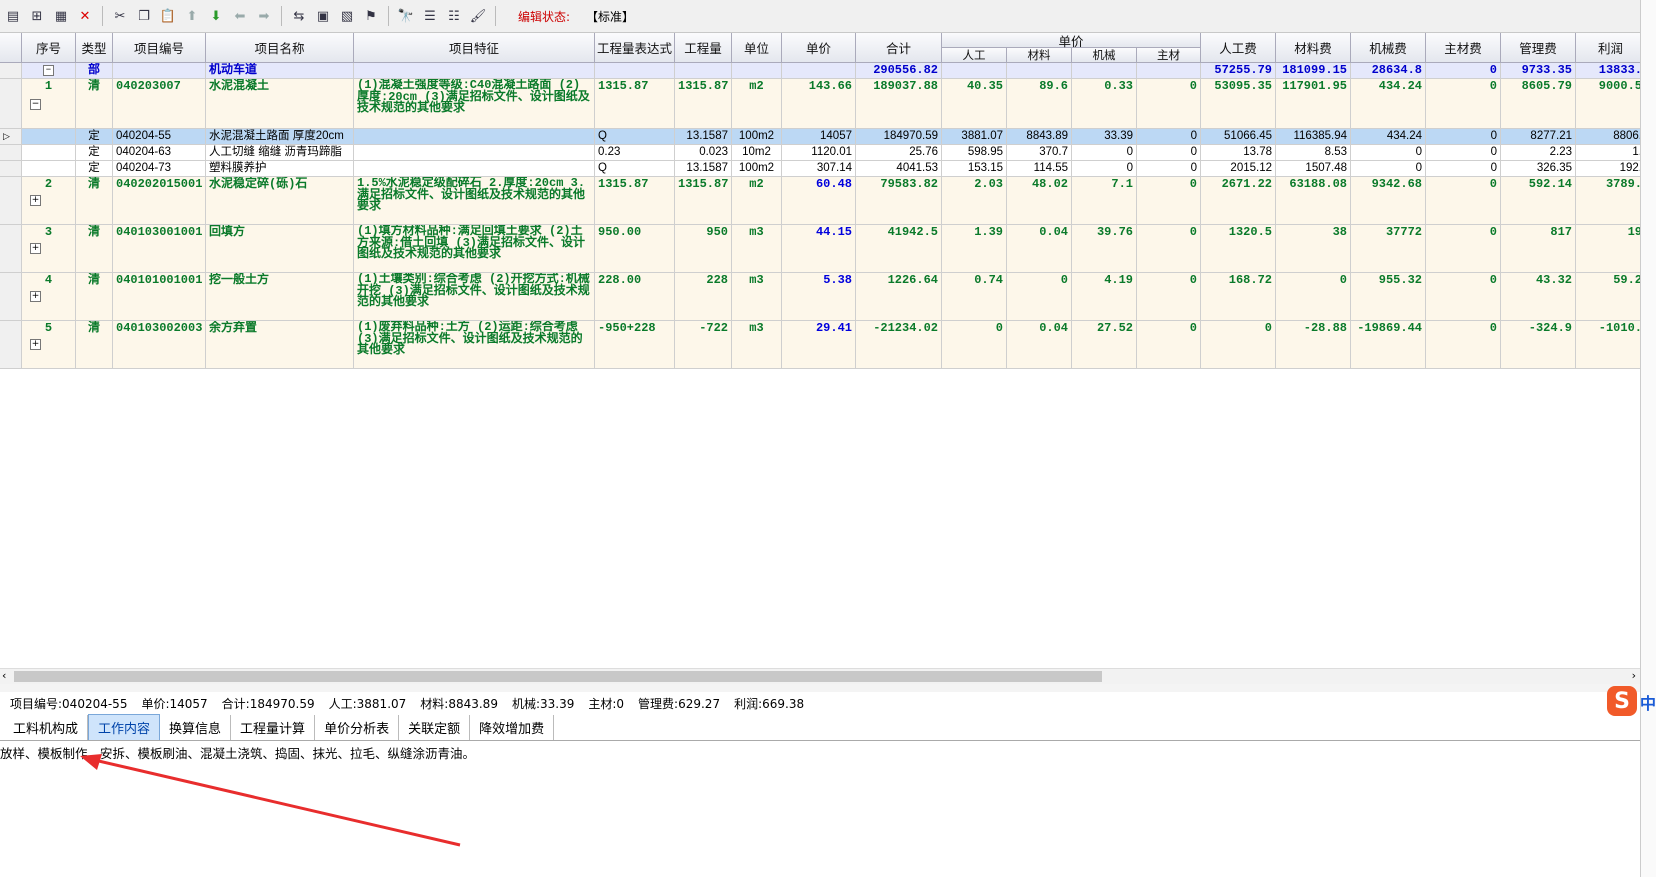 The width and height of the screenshot is (1656, 877). Describe the element at coordinates (899, 297) in the screenshot. I see `cell-total: 1226.64` at that location.